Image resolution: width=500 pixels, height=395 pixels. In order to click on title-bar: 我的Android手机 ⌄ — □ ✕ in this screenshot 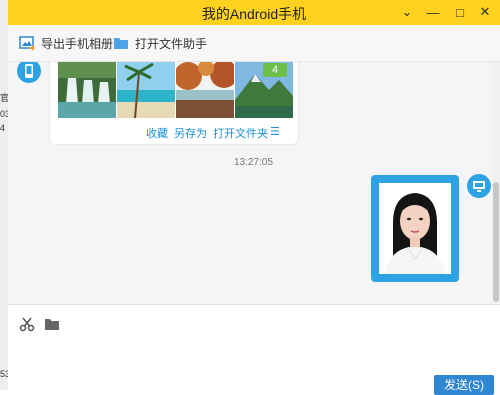, I will do `click(254, 12)`.